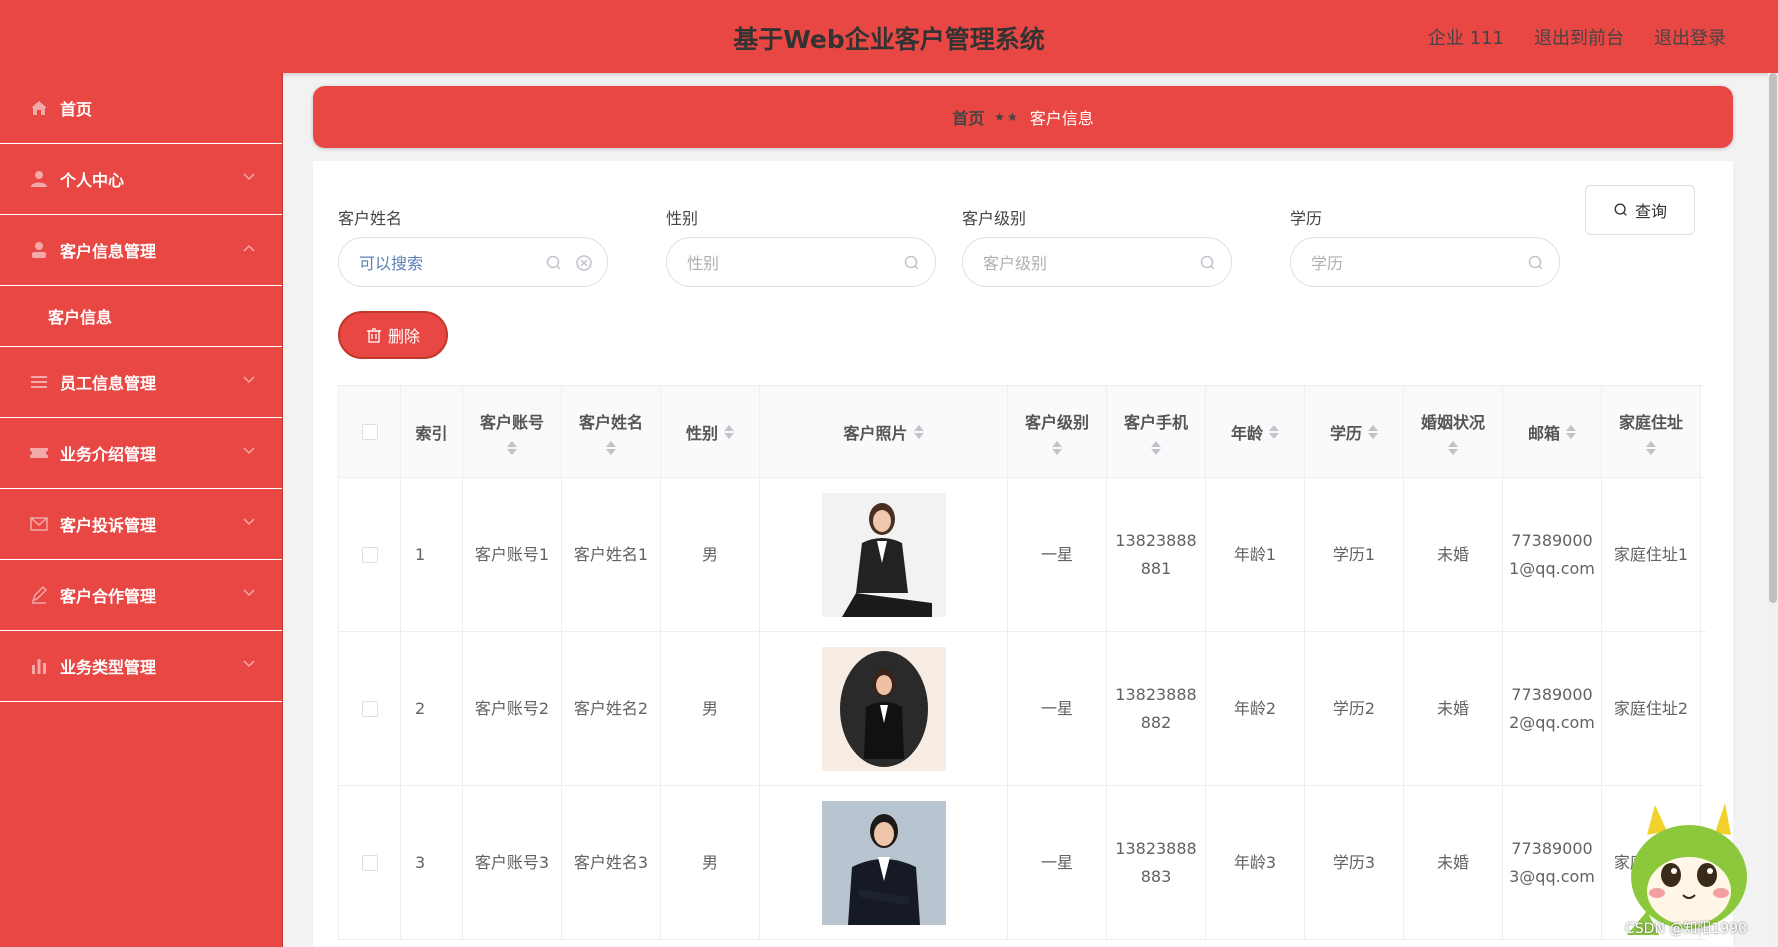  Describe the element at coordinates (39, 179) in the screenshot. I see `user-icon` at that location.